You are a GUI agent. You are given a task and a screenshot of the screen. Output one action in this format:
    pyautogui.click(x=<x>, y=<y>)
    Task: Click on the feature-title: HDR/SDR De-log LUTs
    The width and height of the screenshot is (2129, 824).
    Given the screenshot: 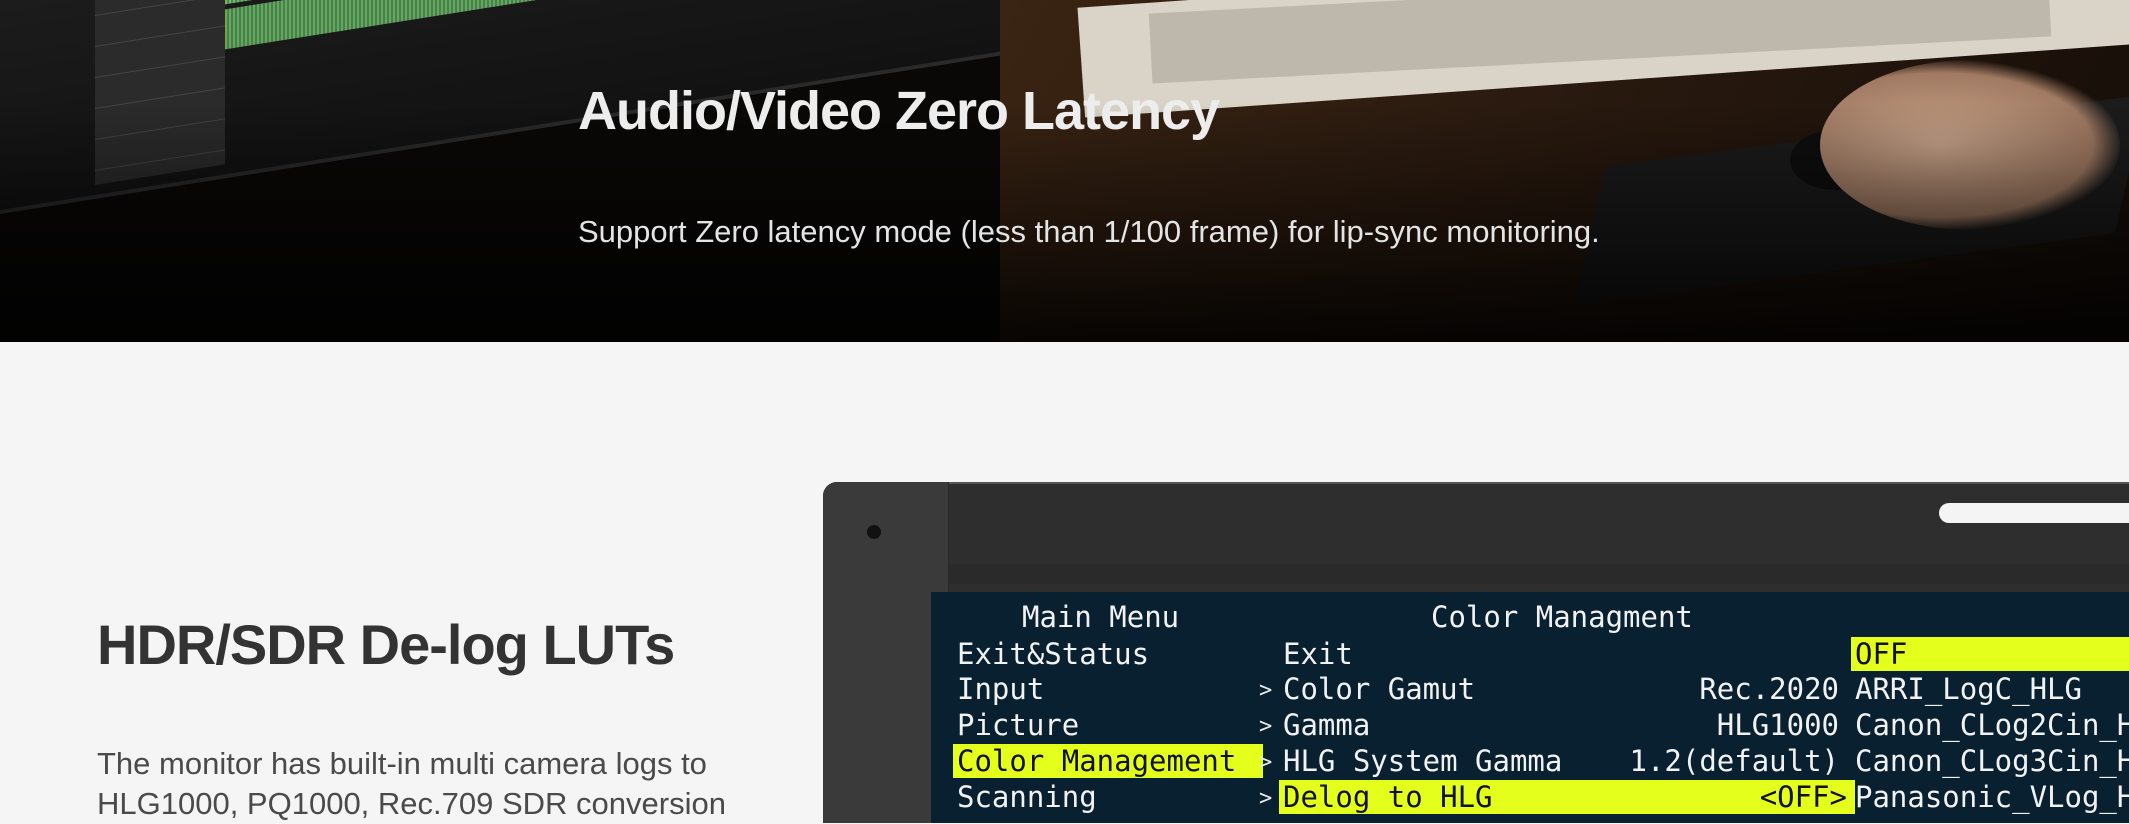 What is the action you would take?
    pyautogui.click(x=386, y=644)
    